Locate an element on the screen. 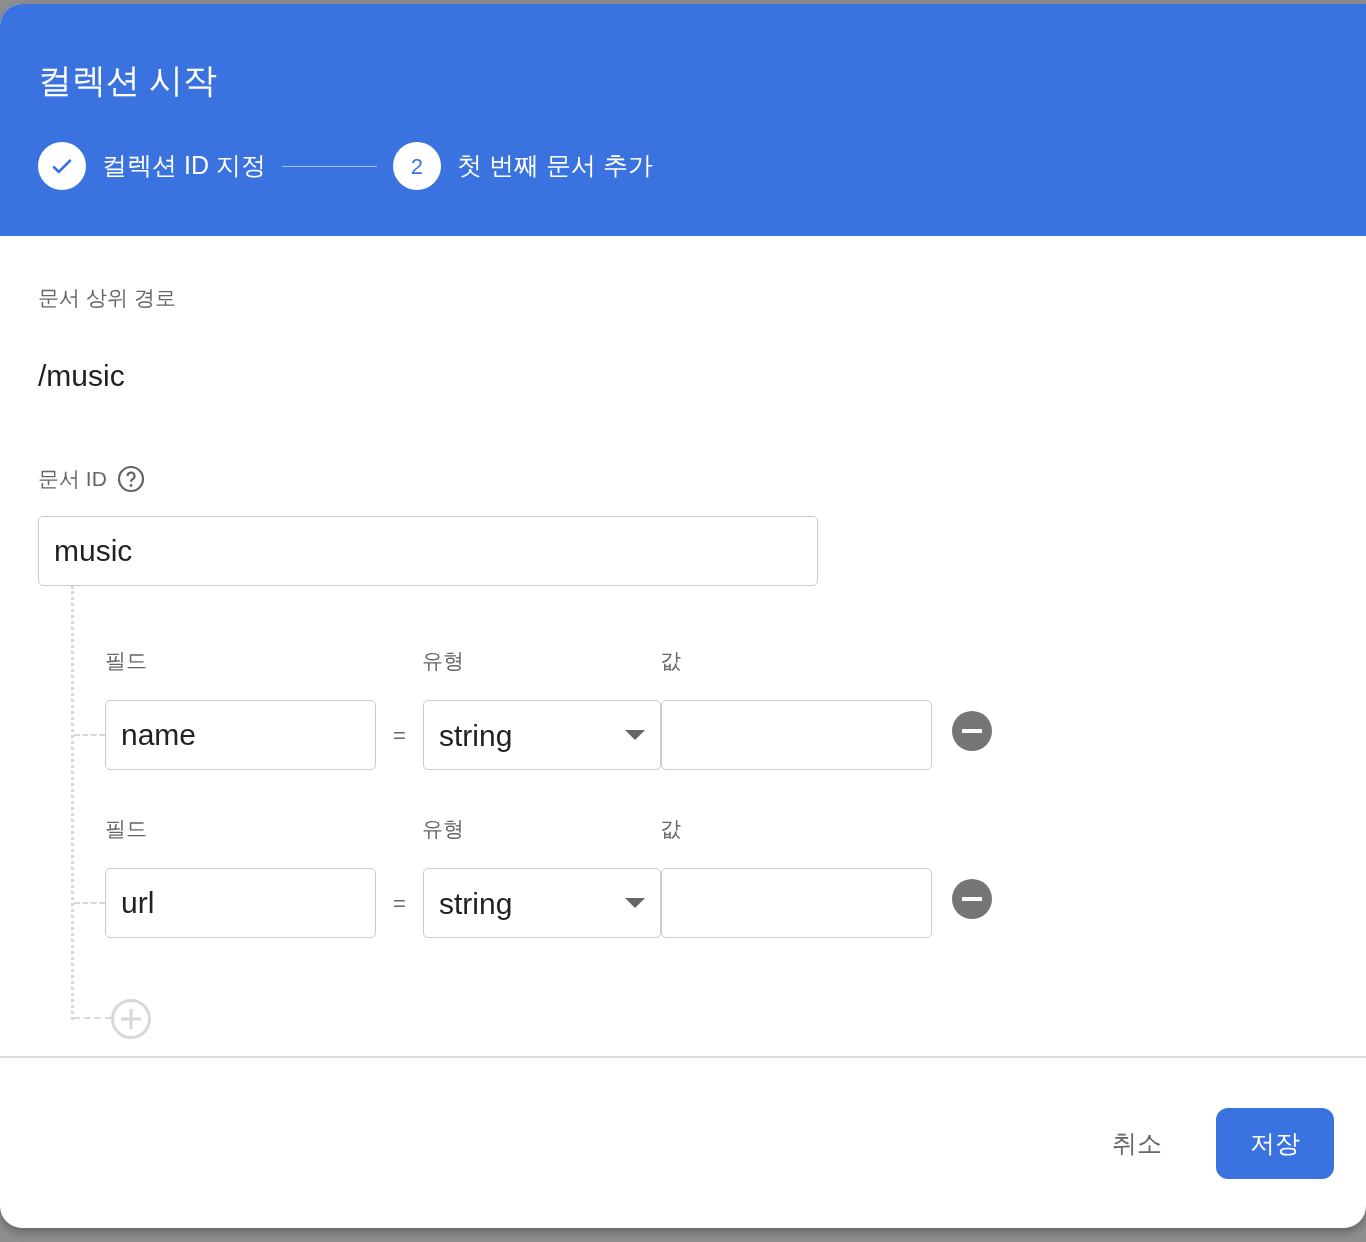 The image size is (1366, 1242). help-icon is located at coordinates (130, 479).